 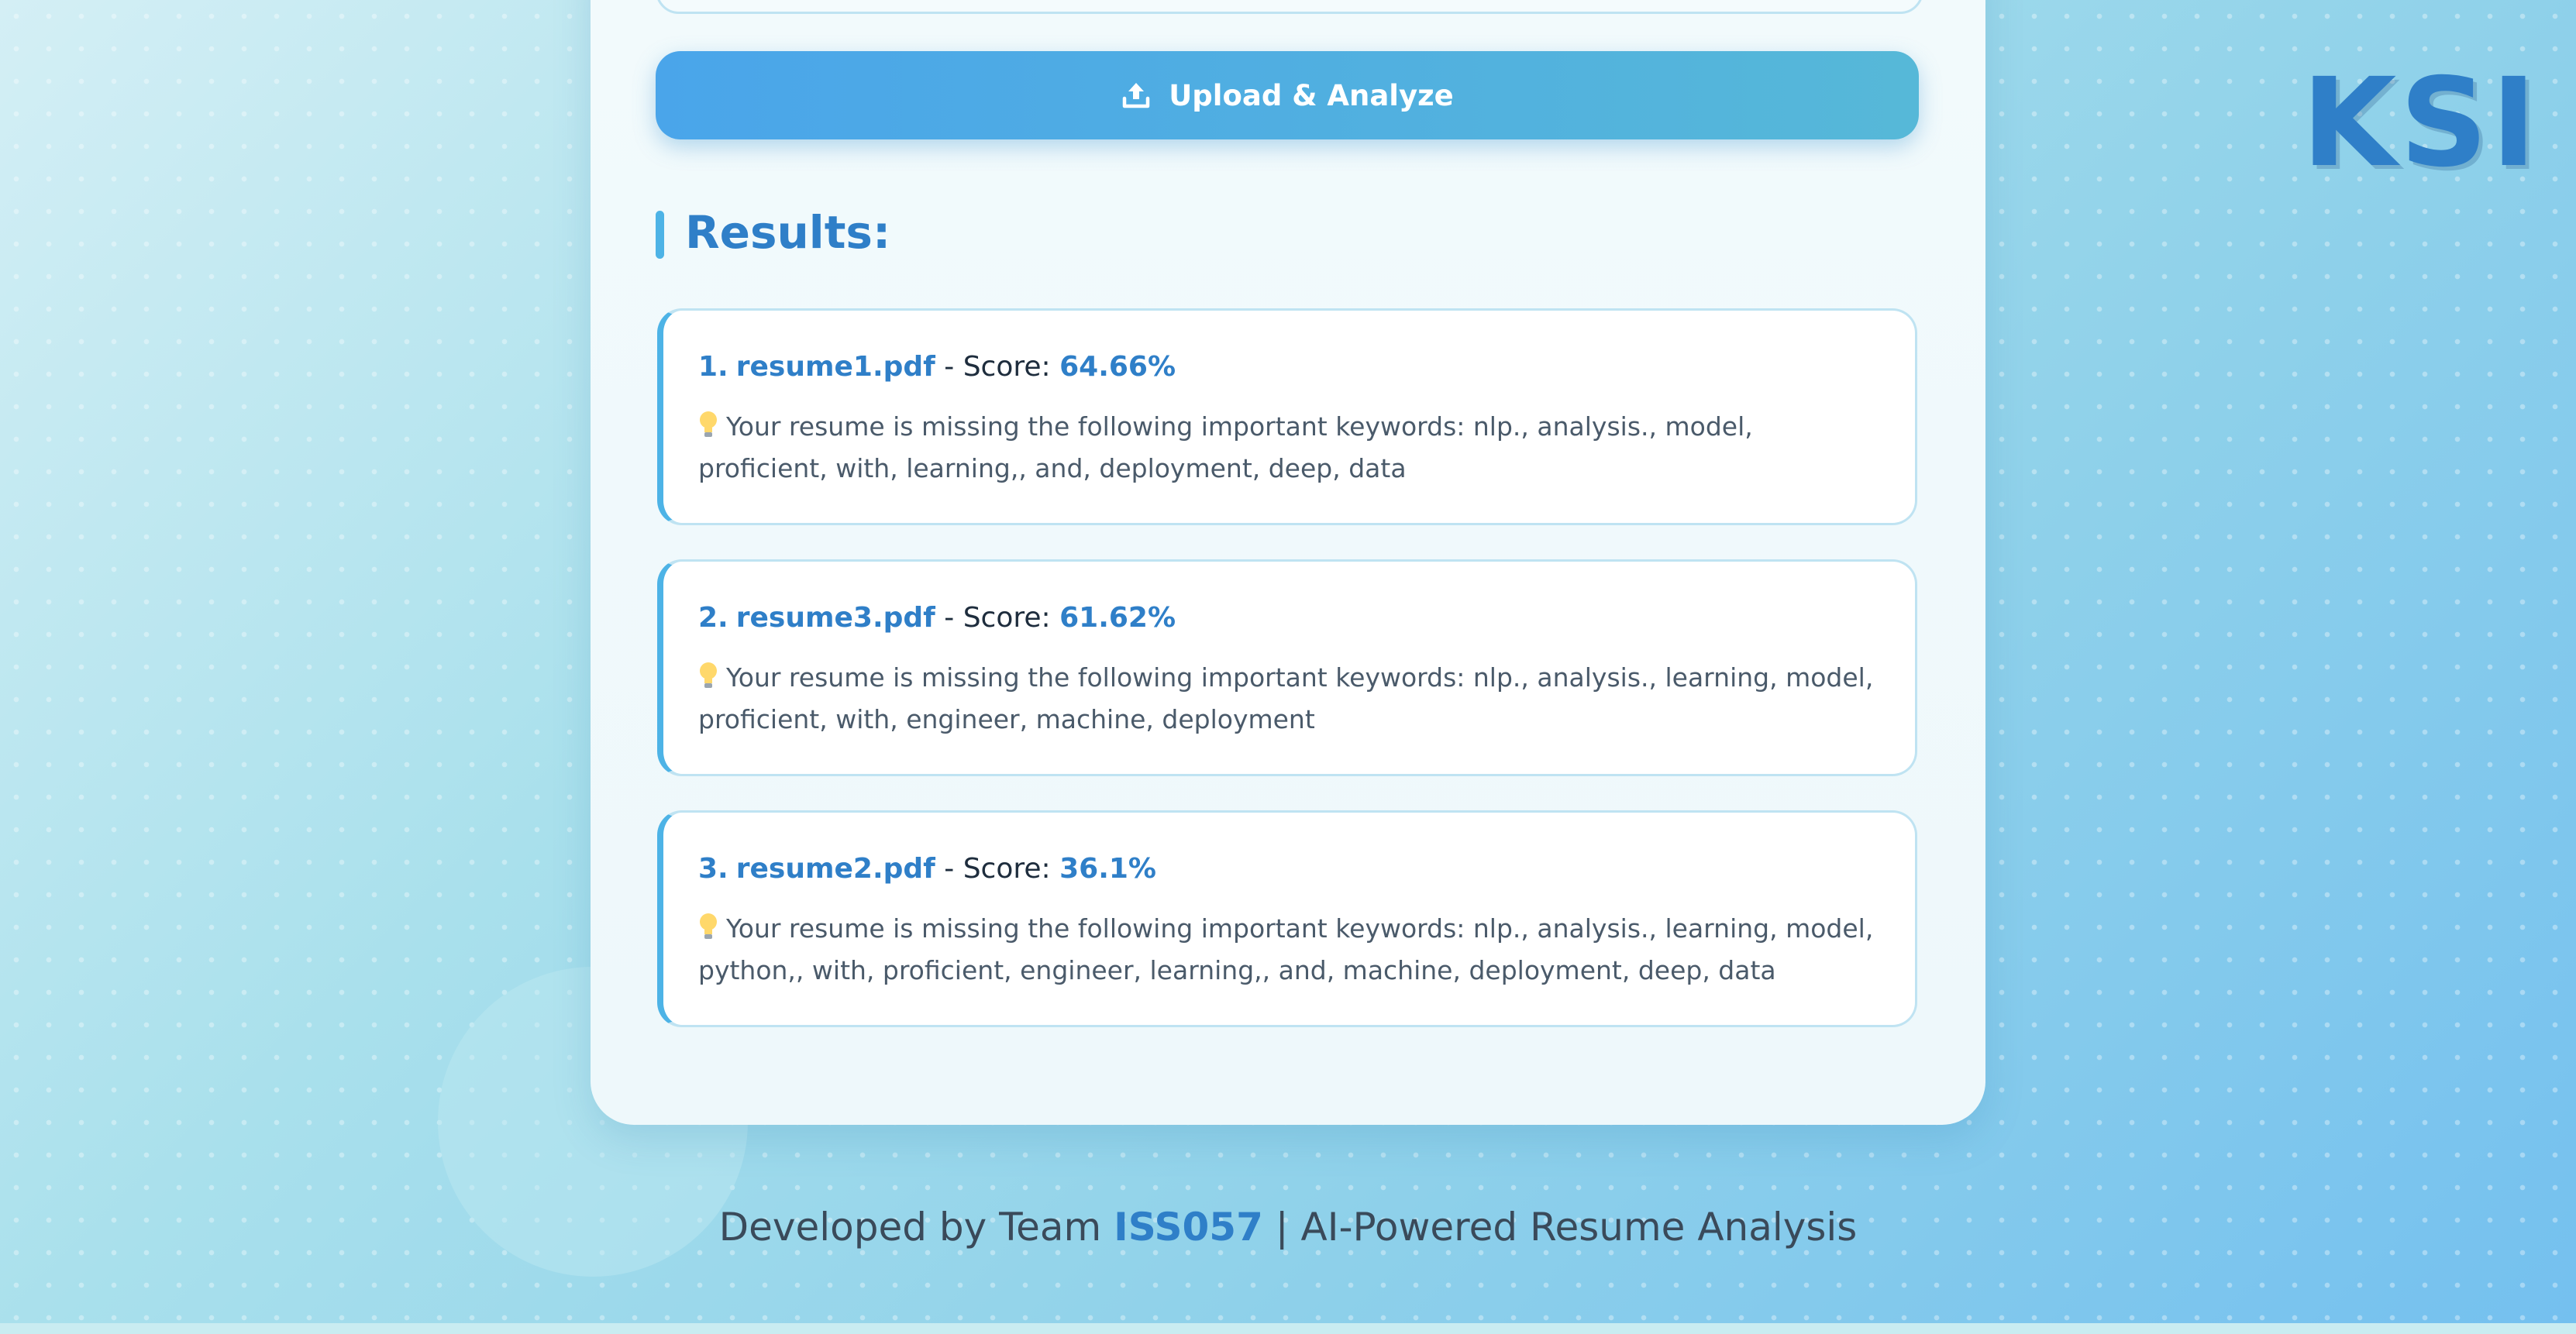 What do you see at coordinates (713, 618) in the screenshot?
I see `result-rank: 2.` at bounding box center [713, 618].